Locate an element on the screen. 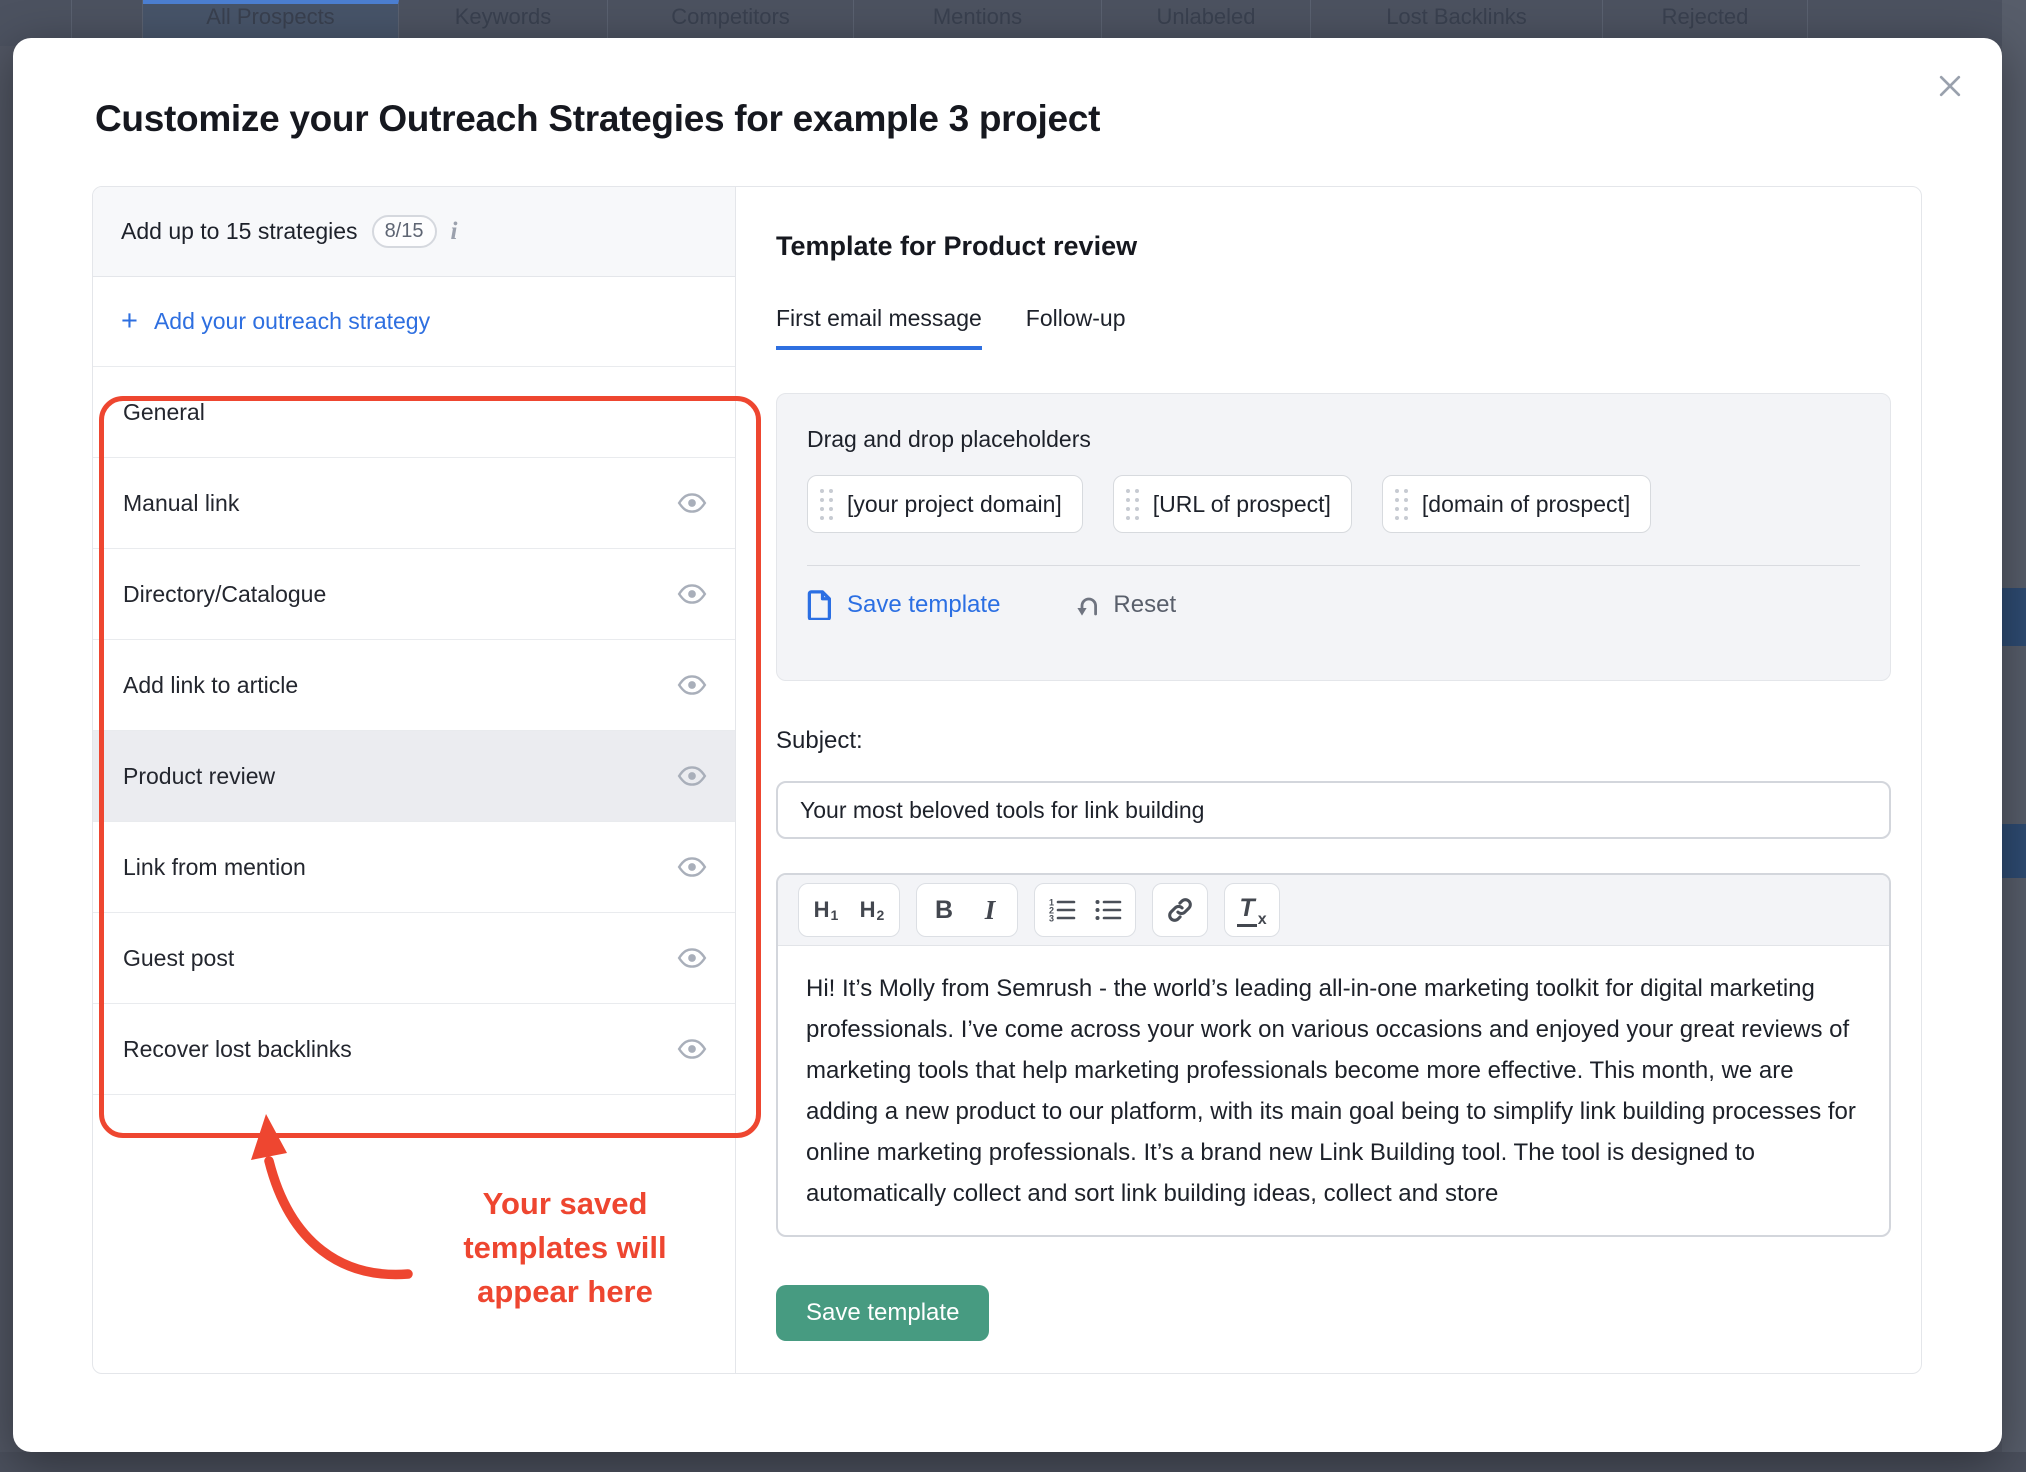 This screenshot has height=1472, width=2026. strategy-row: Manual link is located at coordinates (414, 503).